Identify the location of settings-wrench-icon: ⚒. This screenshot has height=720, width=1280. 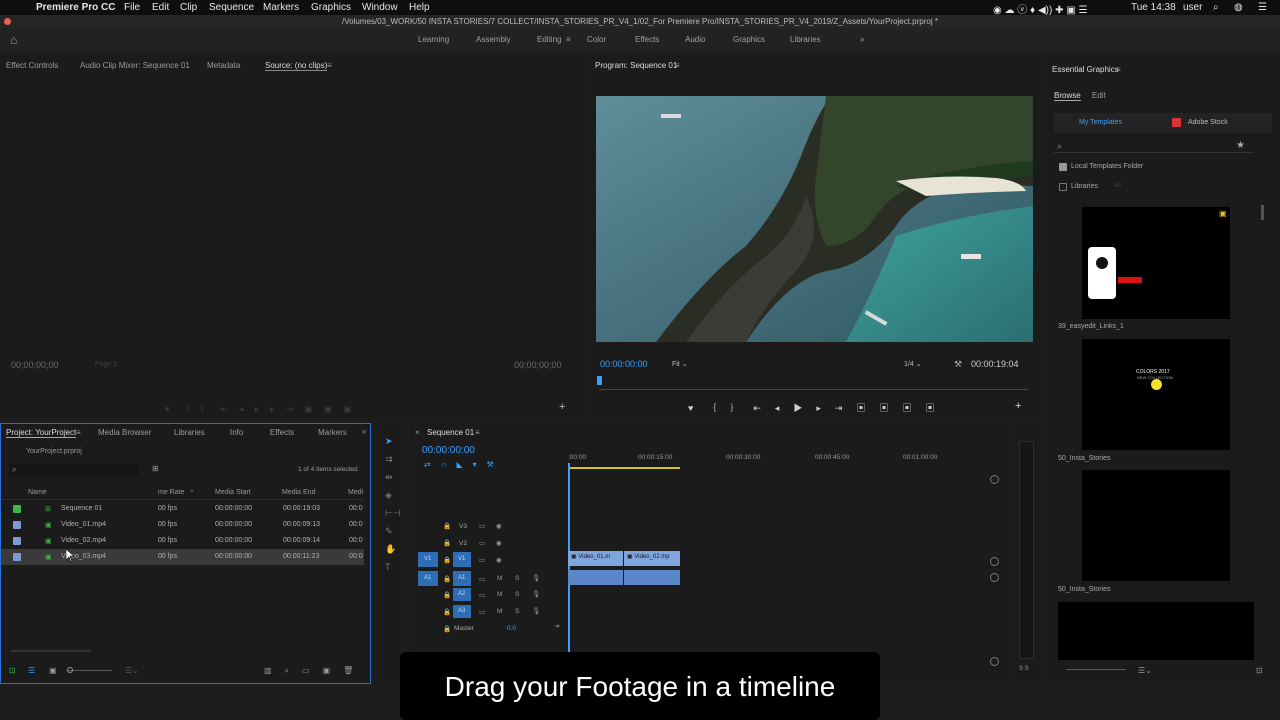
(958, 364).